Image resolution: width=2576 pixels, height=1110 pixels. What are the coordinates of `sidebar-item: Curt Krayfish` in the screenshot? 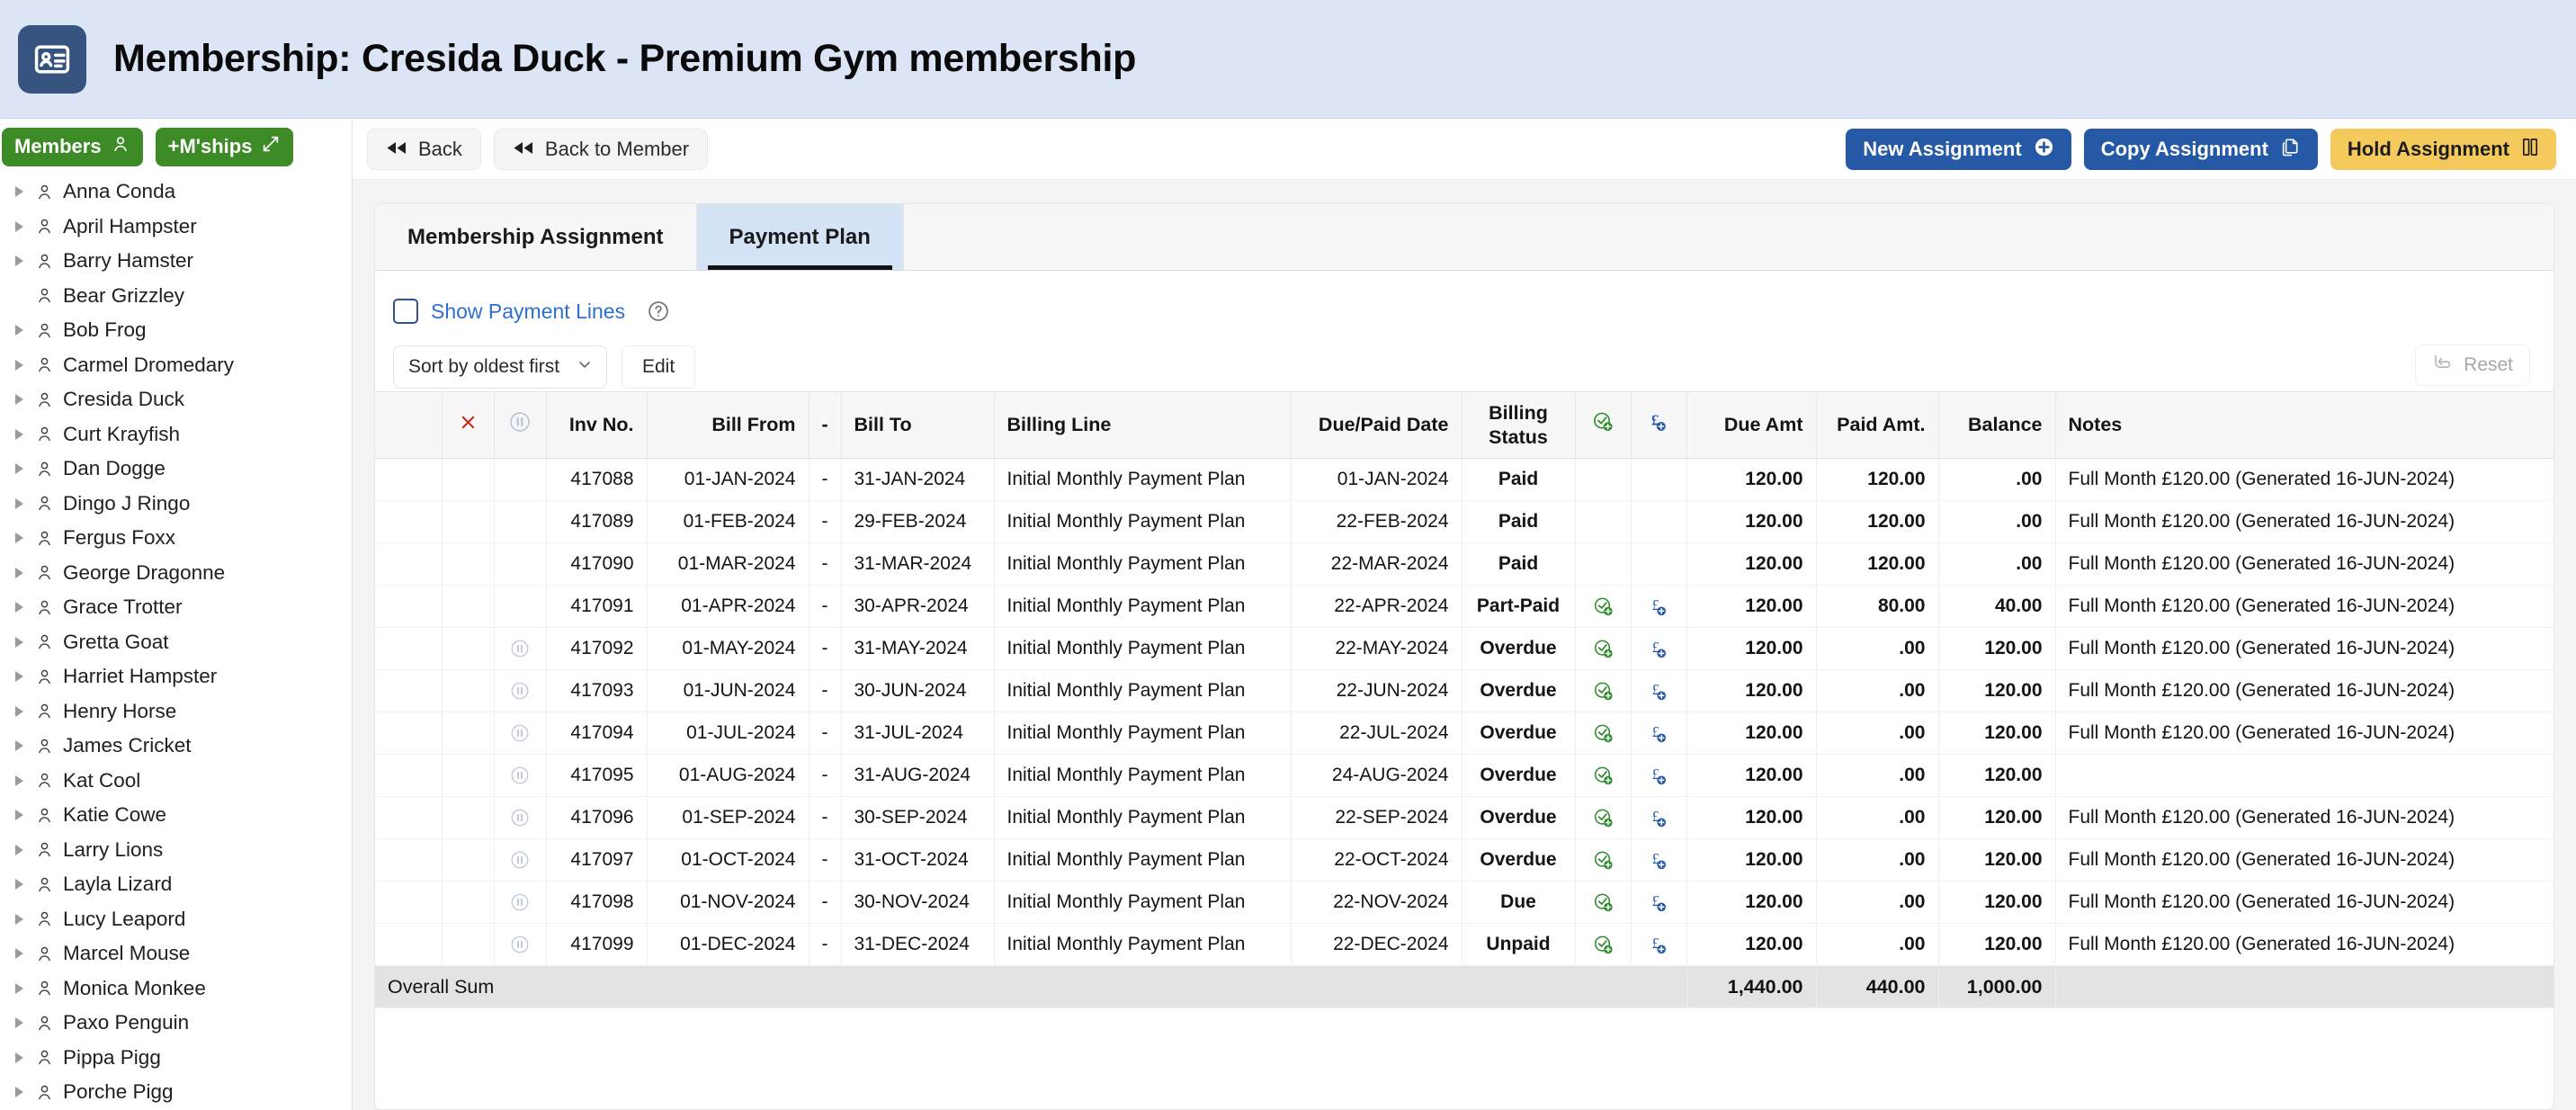 It's located at (176, 434).